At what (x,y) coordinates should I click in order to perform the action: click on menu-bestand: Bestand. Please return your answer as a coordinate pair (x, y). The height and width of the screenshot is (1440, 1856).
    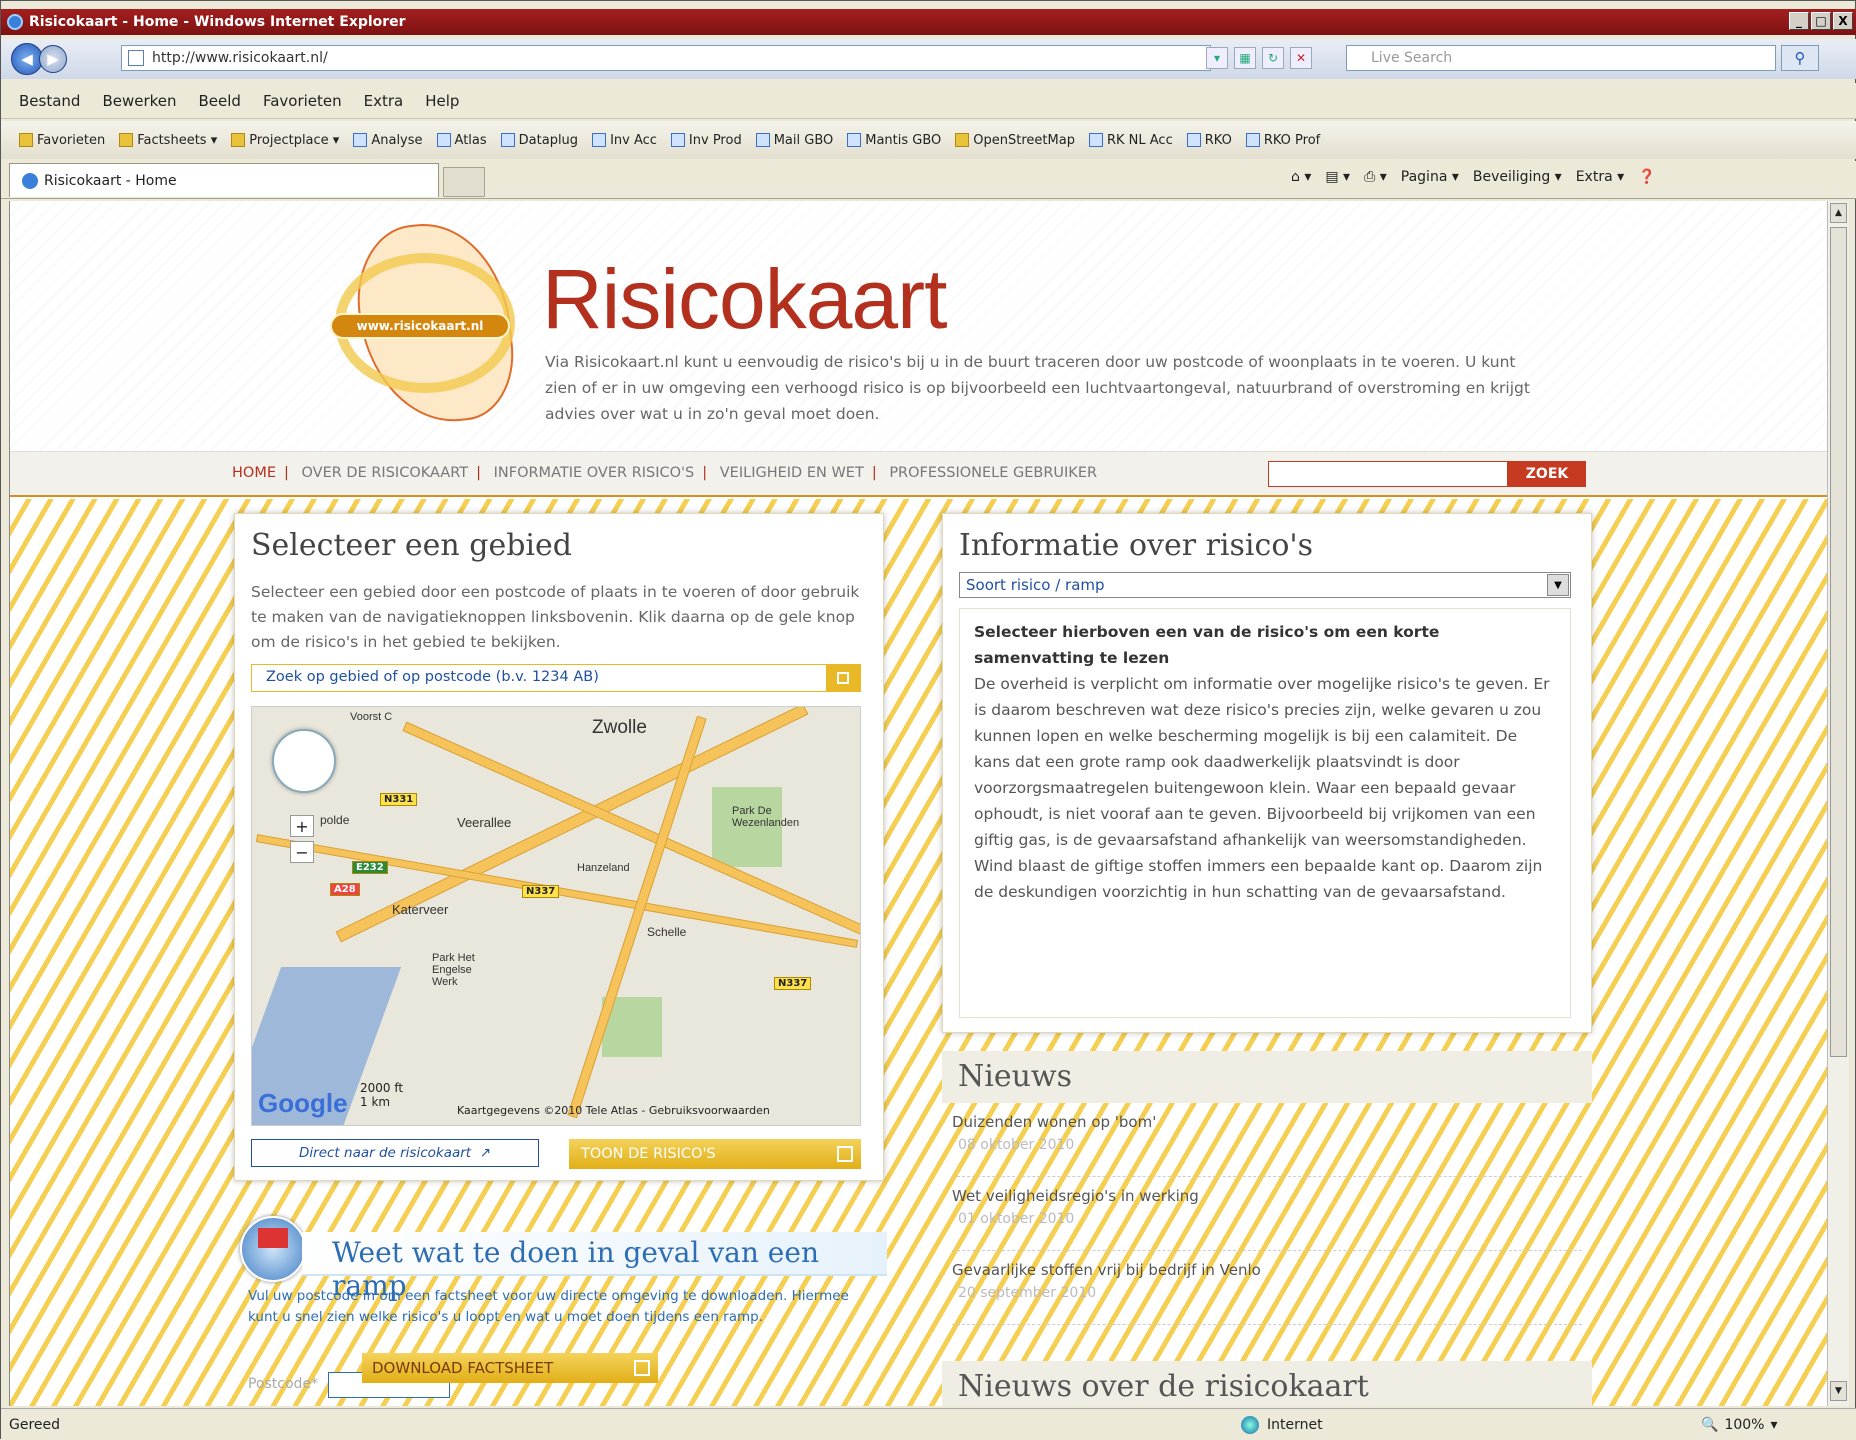
    Looking at the image, I should click on (49, 101).